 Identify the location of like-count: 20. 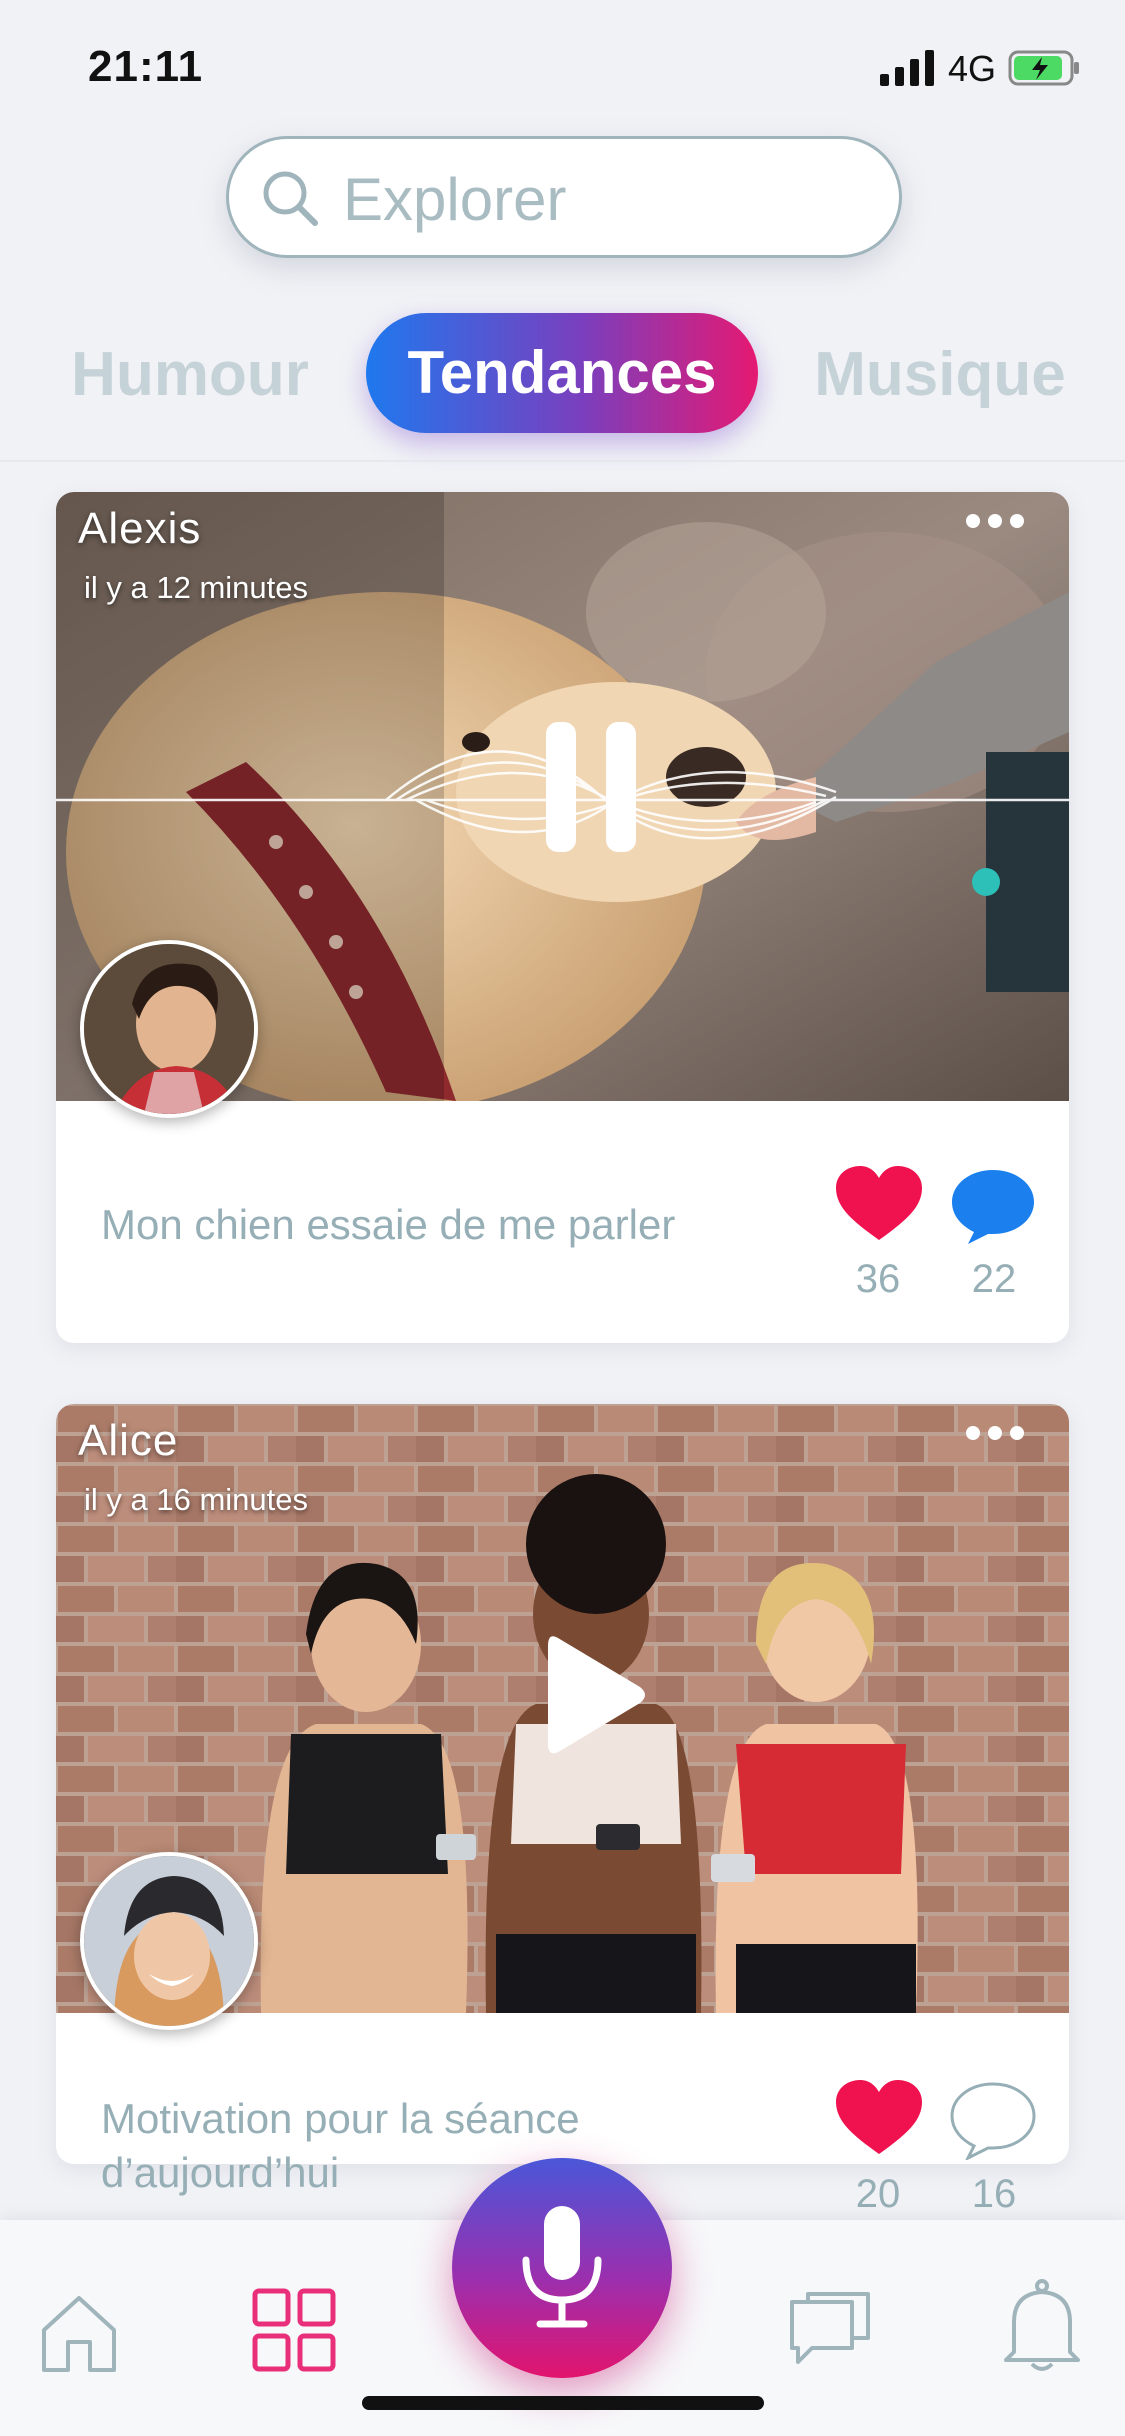
(878, 2194).